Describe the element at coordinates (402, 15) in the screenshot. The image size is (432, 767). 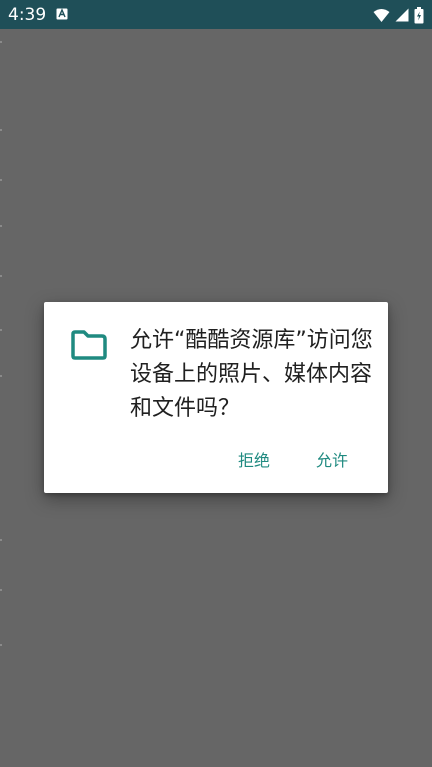
I see `signal-icon` at that location.